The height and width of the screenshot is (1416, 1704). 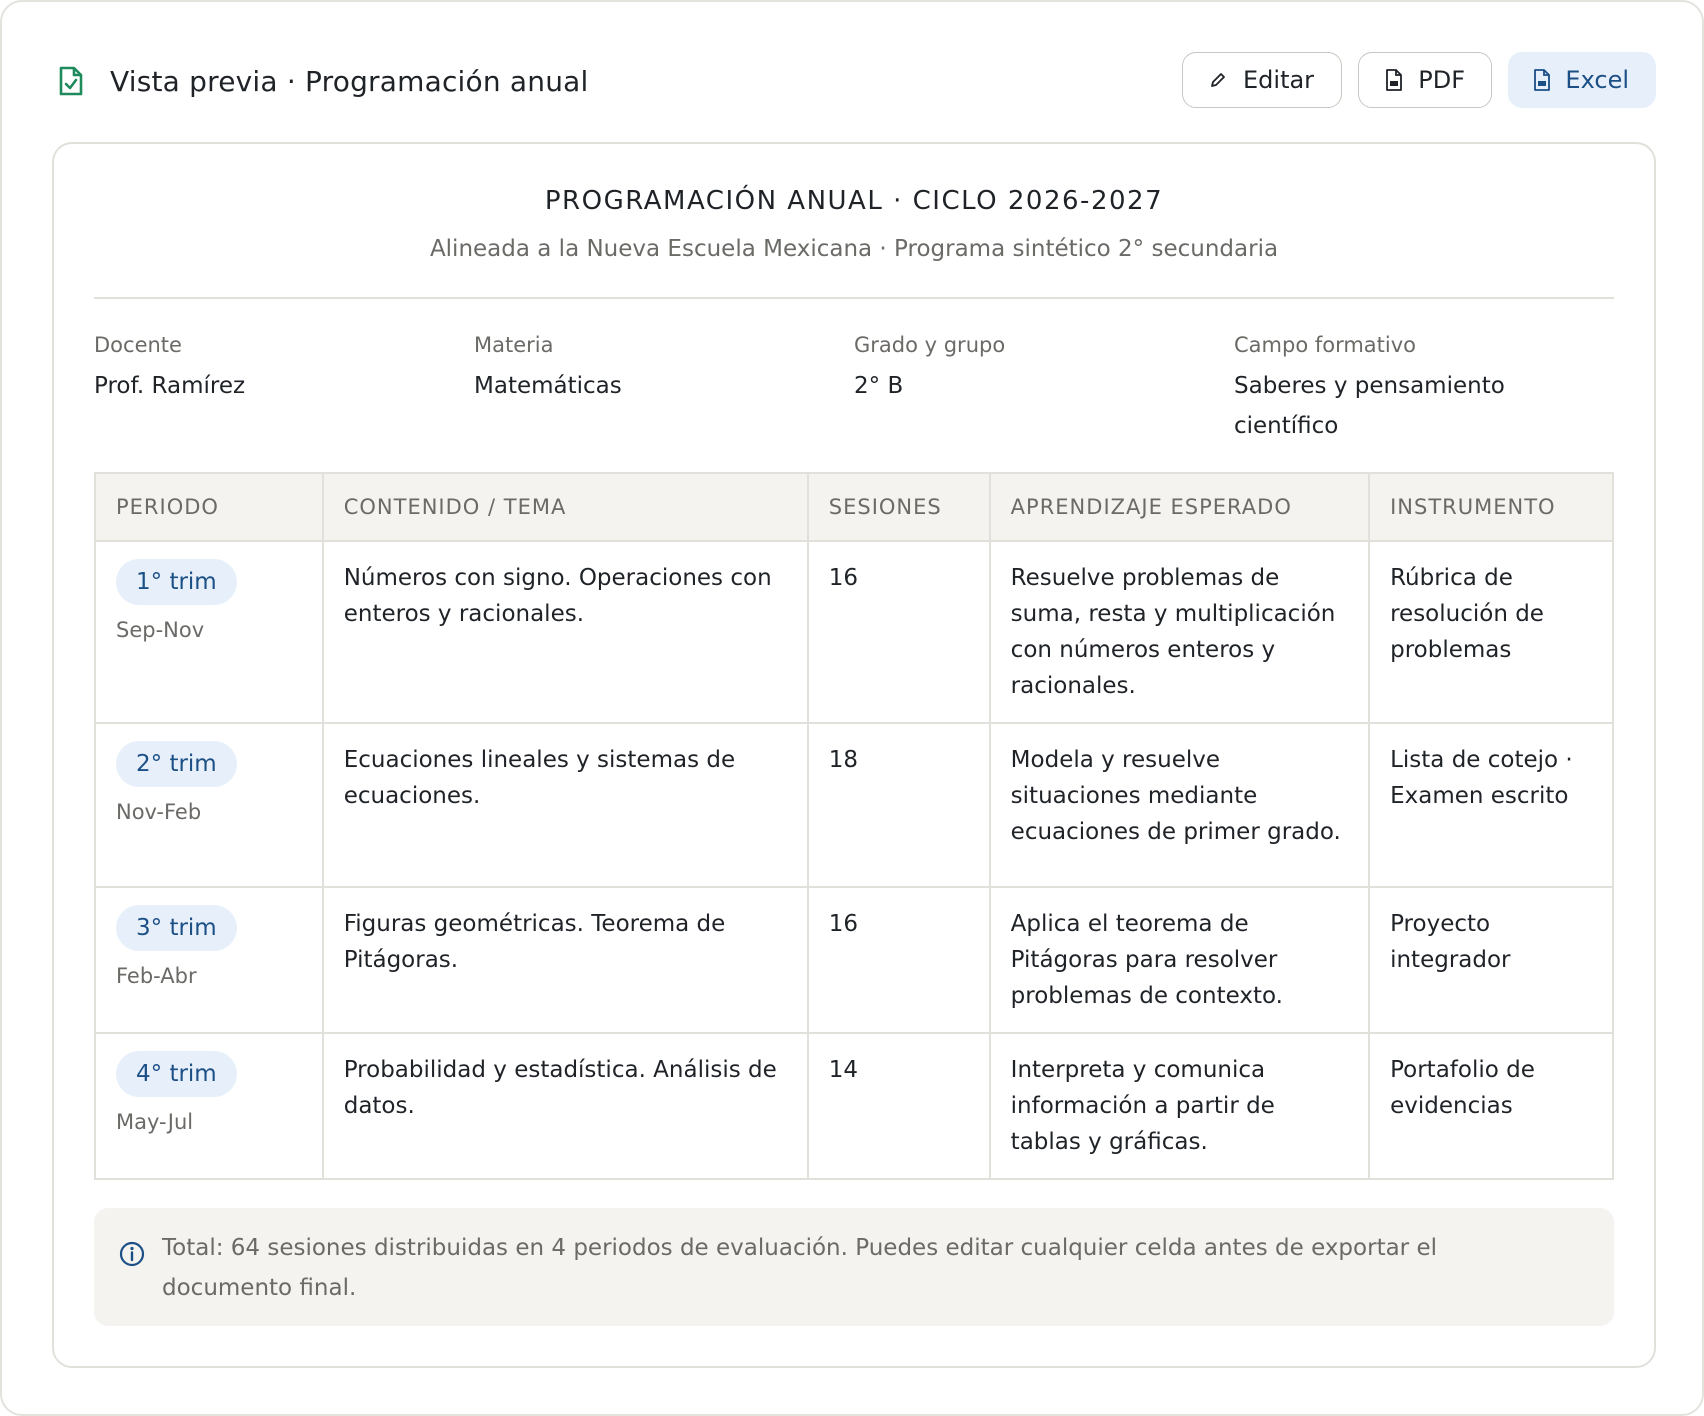 What do you see at coordinates (138, 345) in the screenshot?
I see `meta-label: Docente` at bounding box center [138, 345].